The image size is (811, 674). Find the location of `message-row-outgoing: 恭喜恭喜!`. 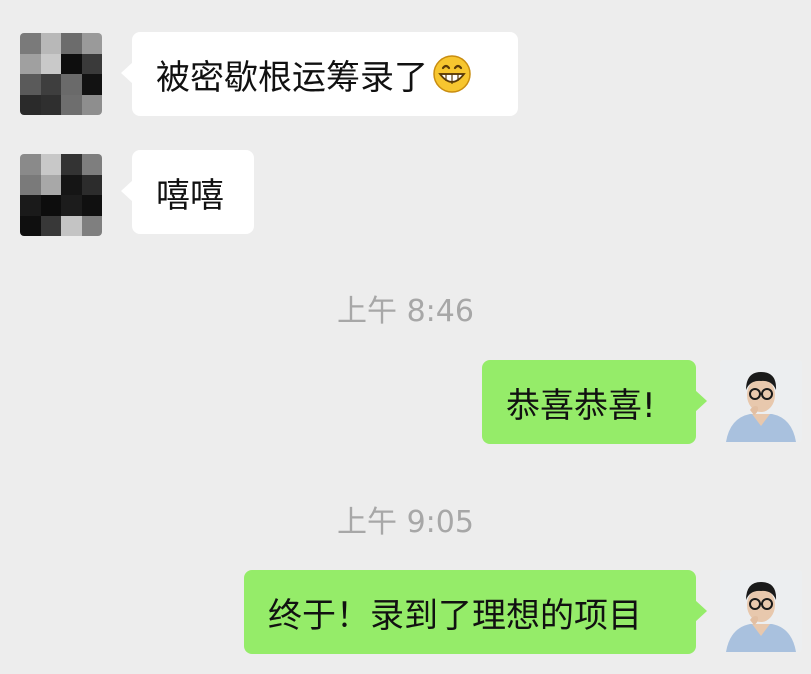

message-row-outgoing: 恭喜恭喜! is located at coordinates (405, 402).